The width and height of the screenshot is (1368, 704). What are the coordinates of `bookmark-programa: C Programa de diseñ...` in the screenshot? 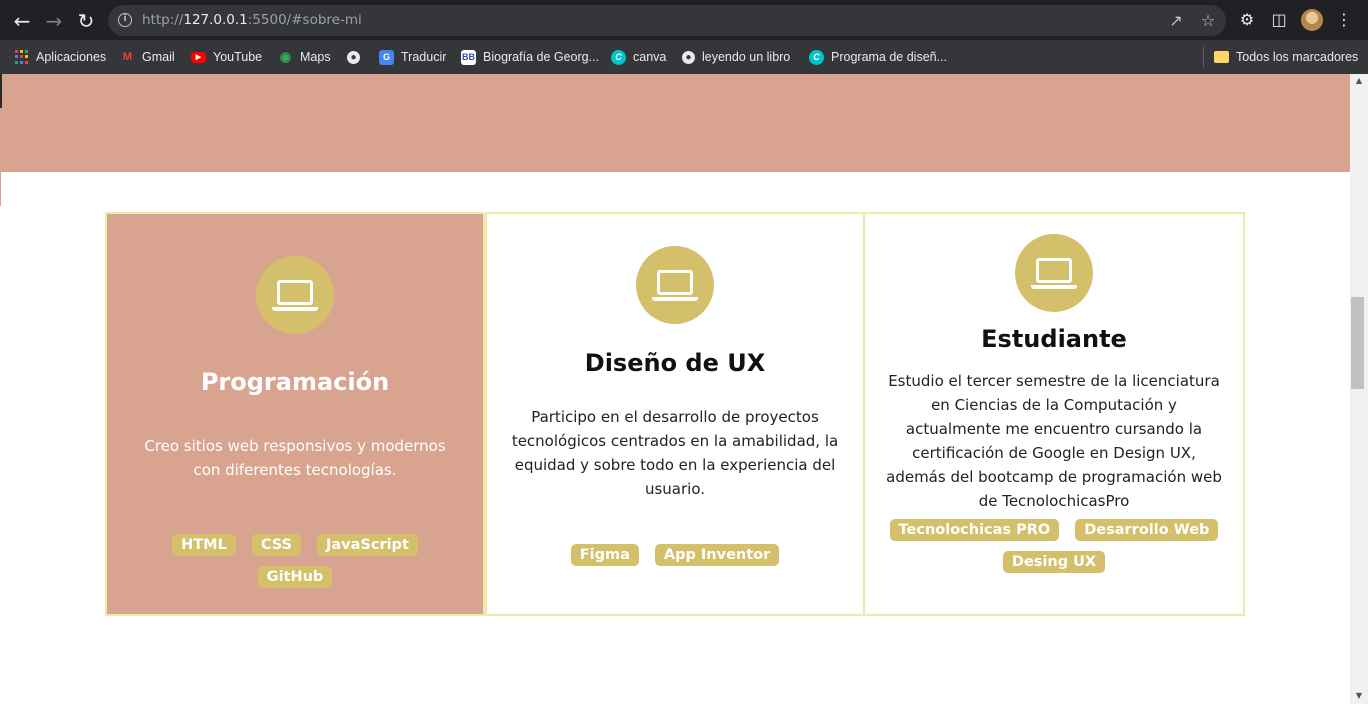 It's located at (878, 57).